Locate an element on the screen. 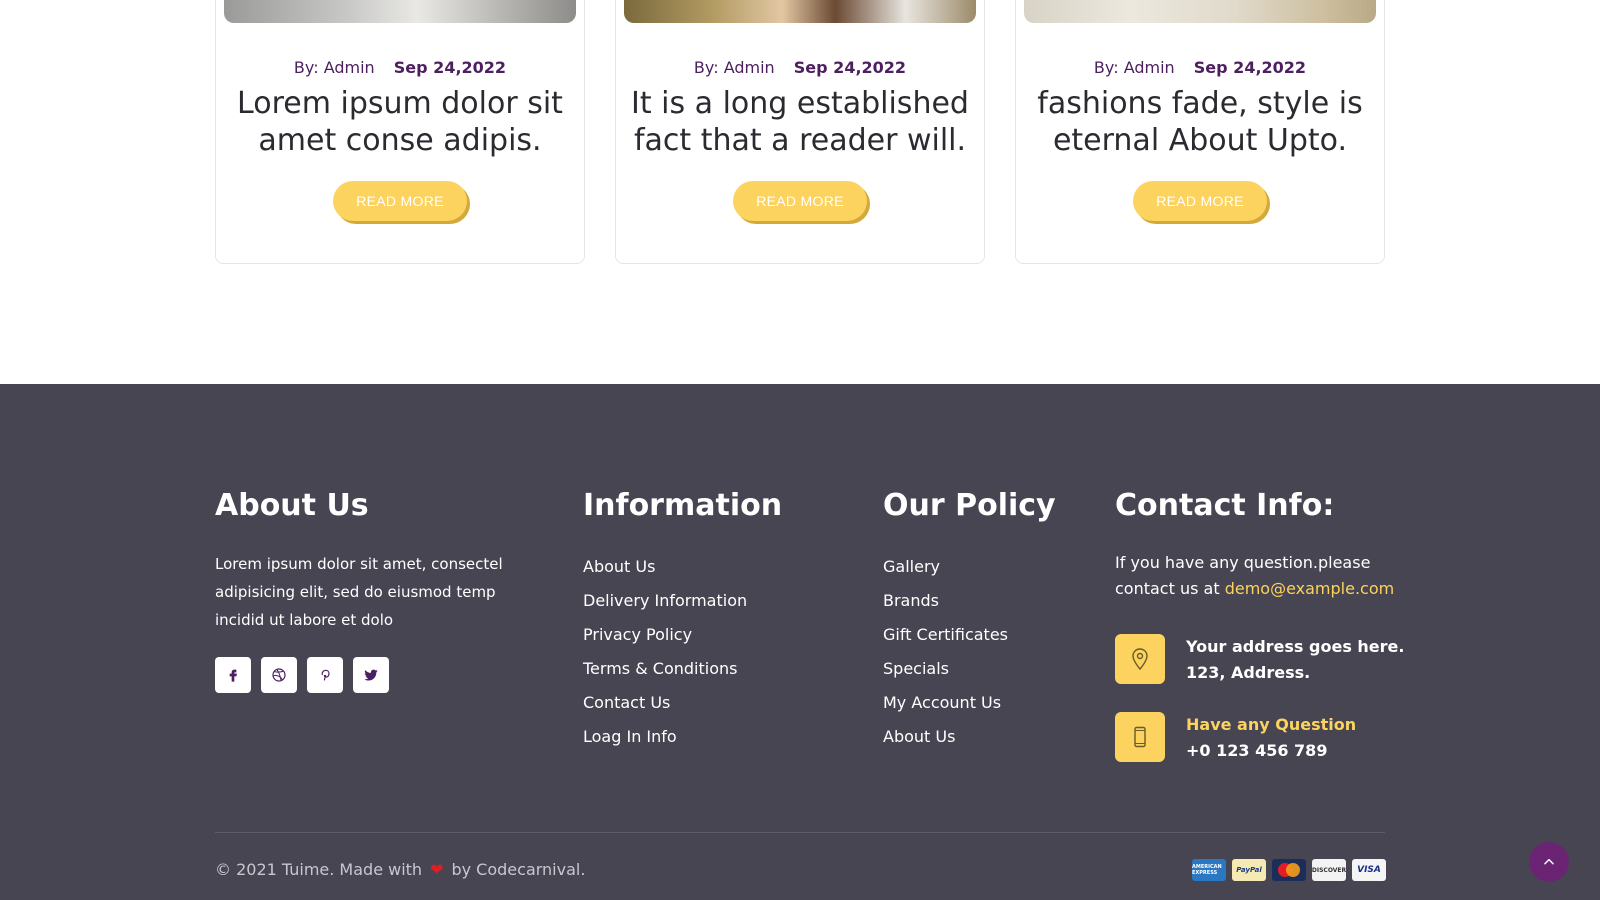 The width and height of the screenshot is (1600, 900). contact-title: Contact Info: is located at coordinates (1225, 505).